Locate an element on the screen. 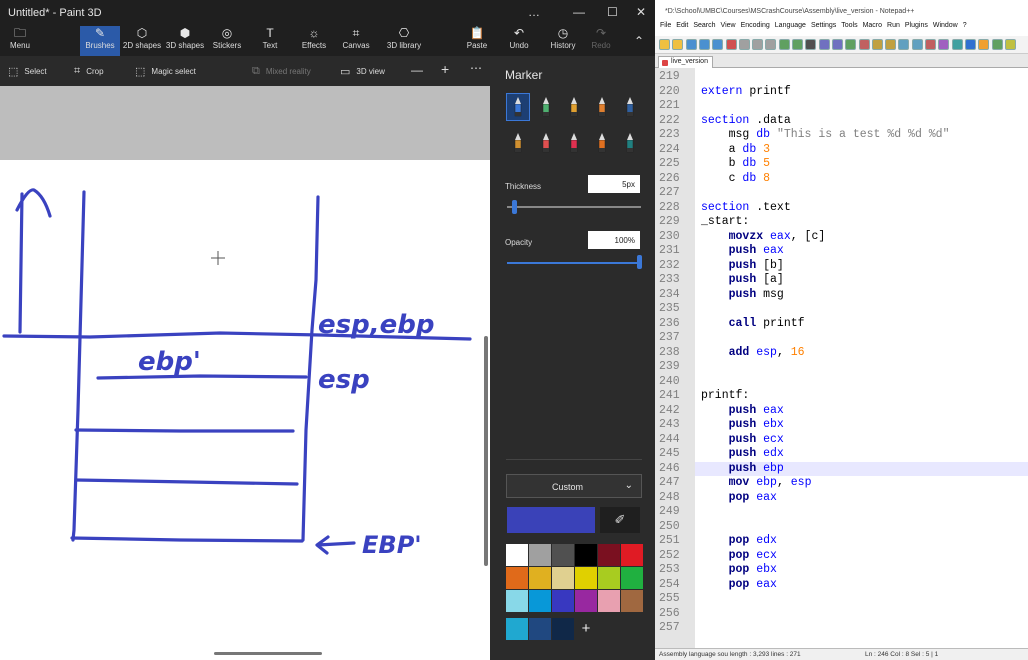 Image resolution: width=1028 pixels, height=660 pixels. eyedropper-button: ✐ is located at coordinates (620, 520).